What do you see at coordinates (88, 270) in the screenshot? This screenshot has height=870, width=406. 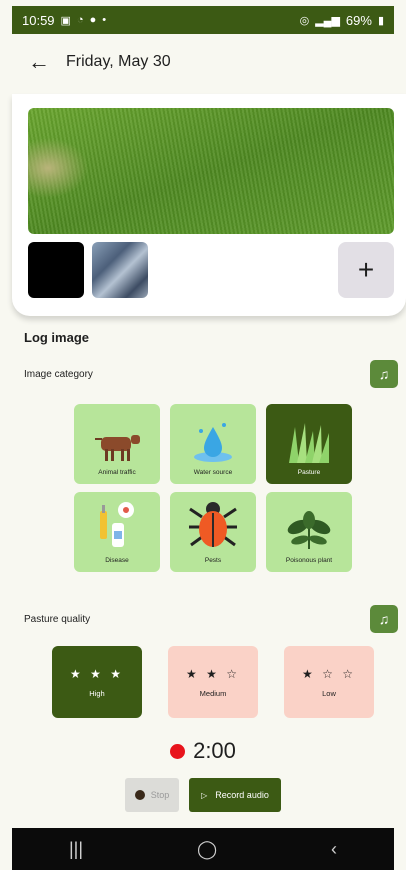 I see `photo-thumbnails` at bounding box center [88, 270].